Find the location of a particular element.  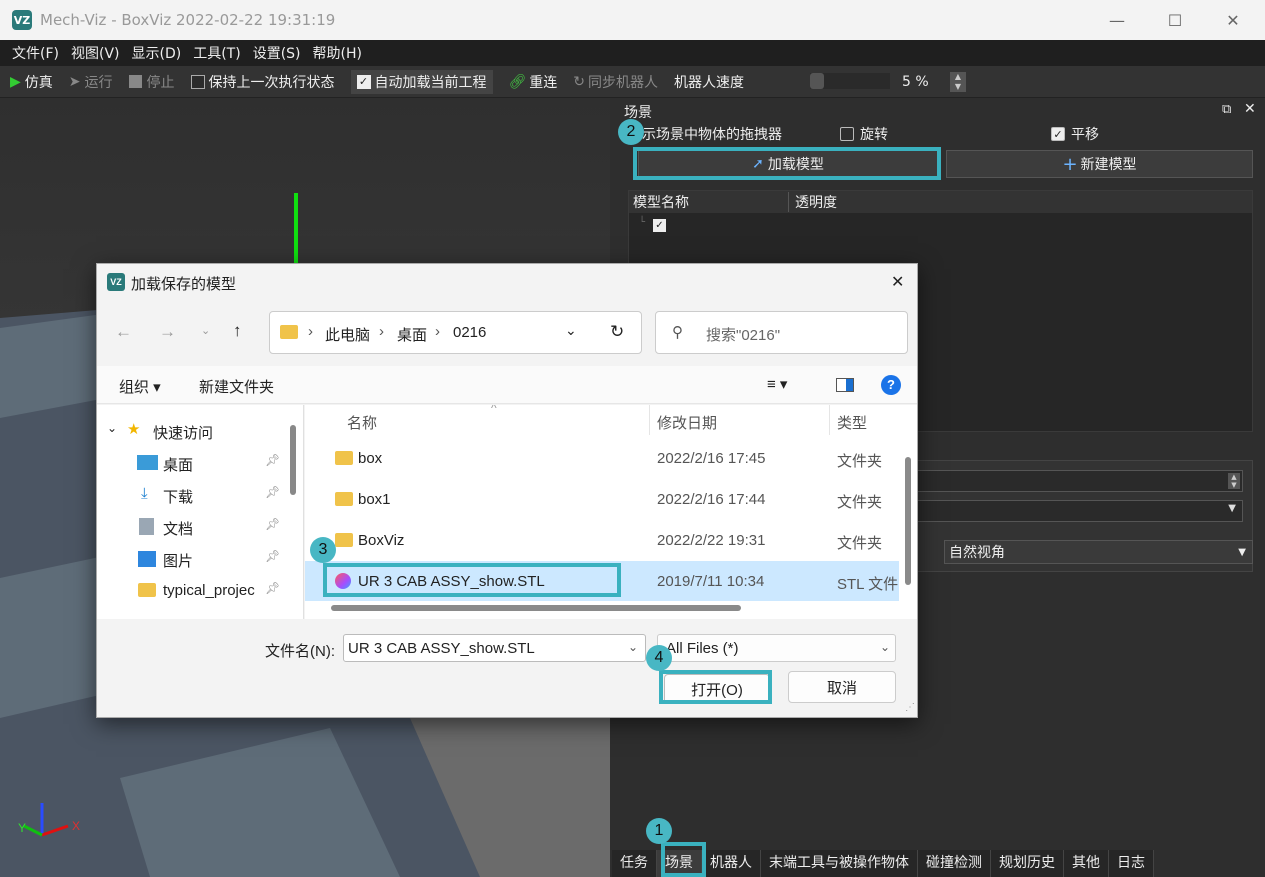

breadcrumb-0216: 0216 is located at coordinates (469, 332).